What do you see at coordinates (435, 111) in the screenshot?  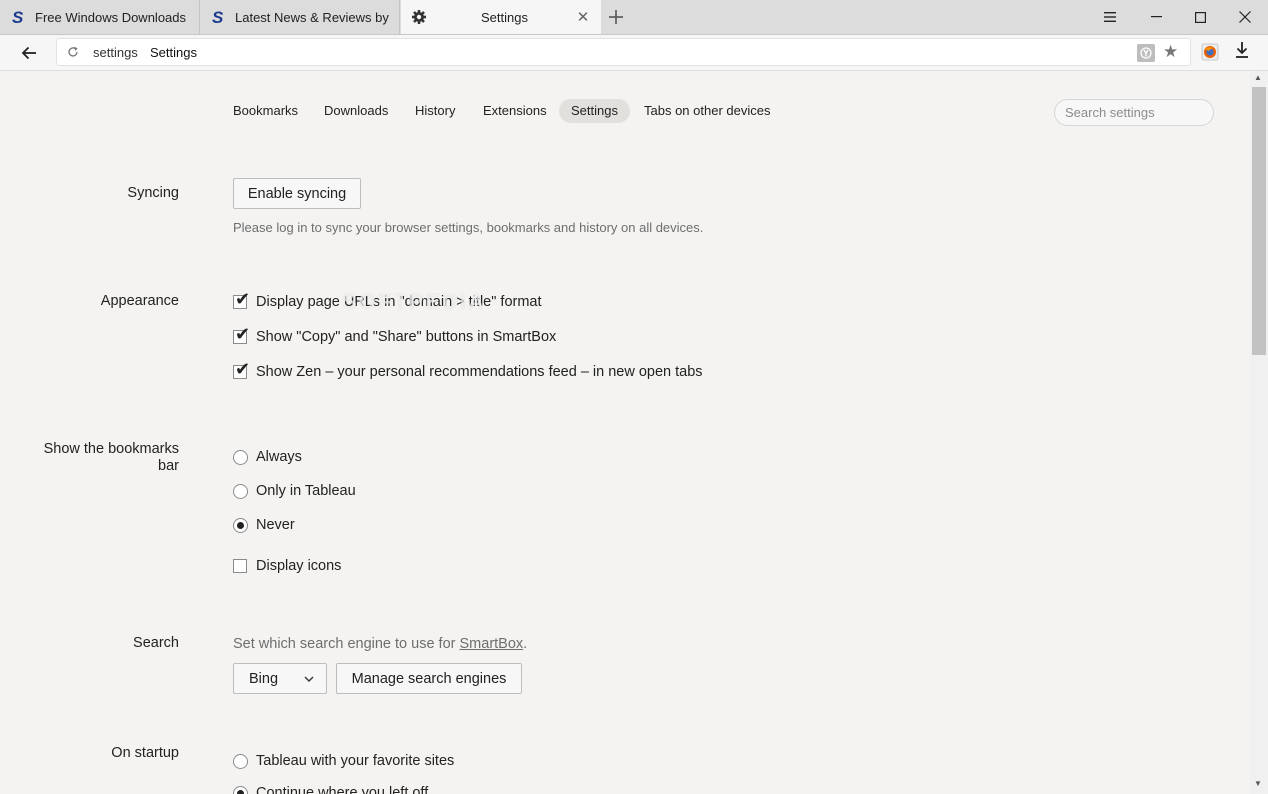 I see `nav-history: History` at bounding box center [435, 111].